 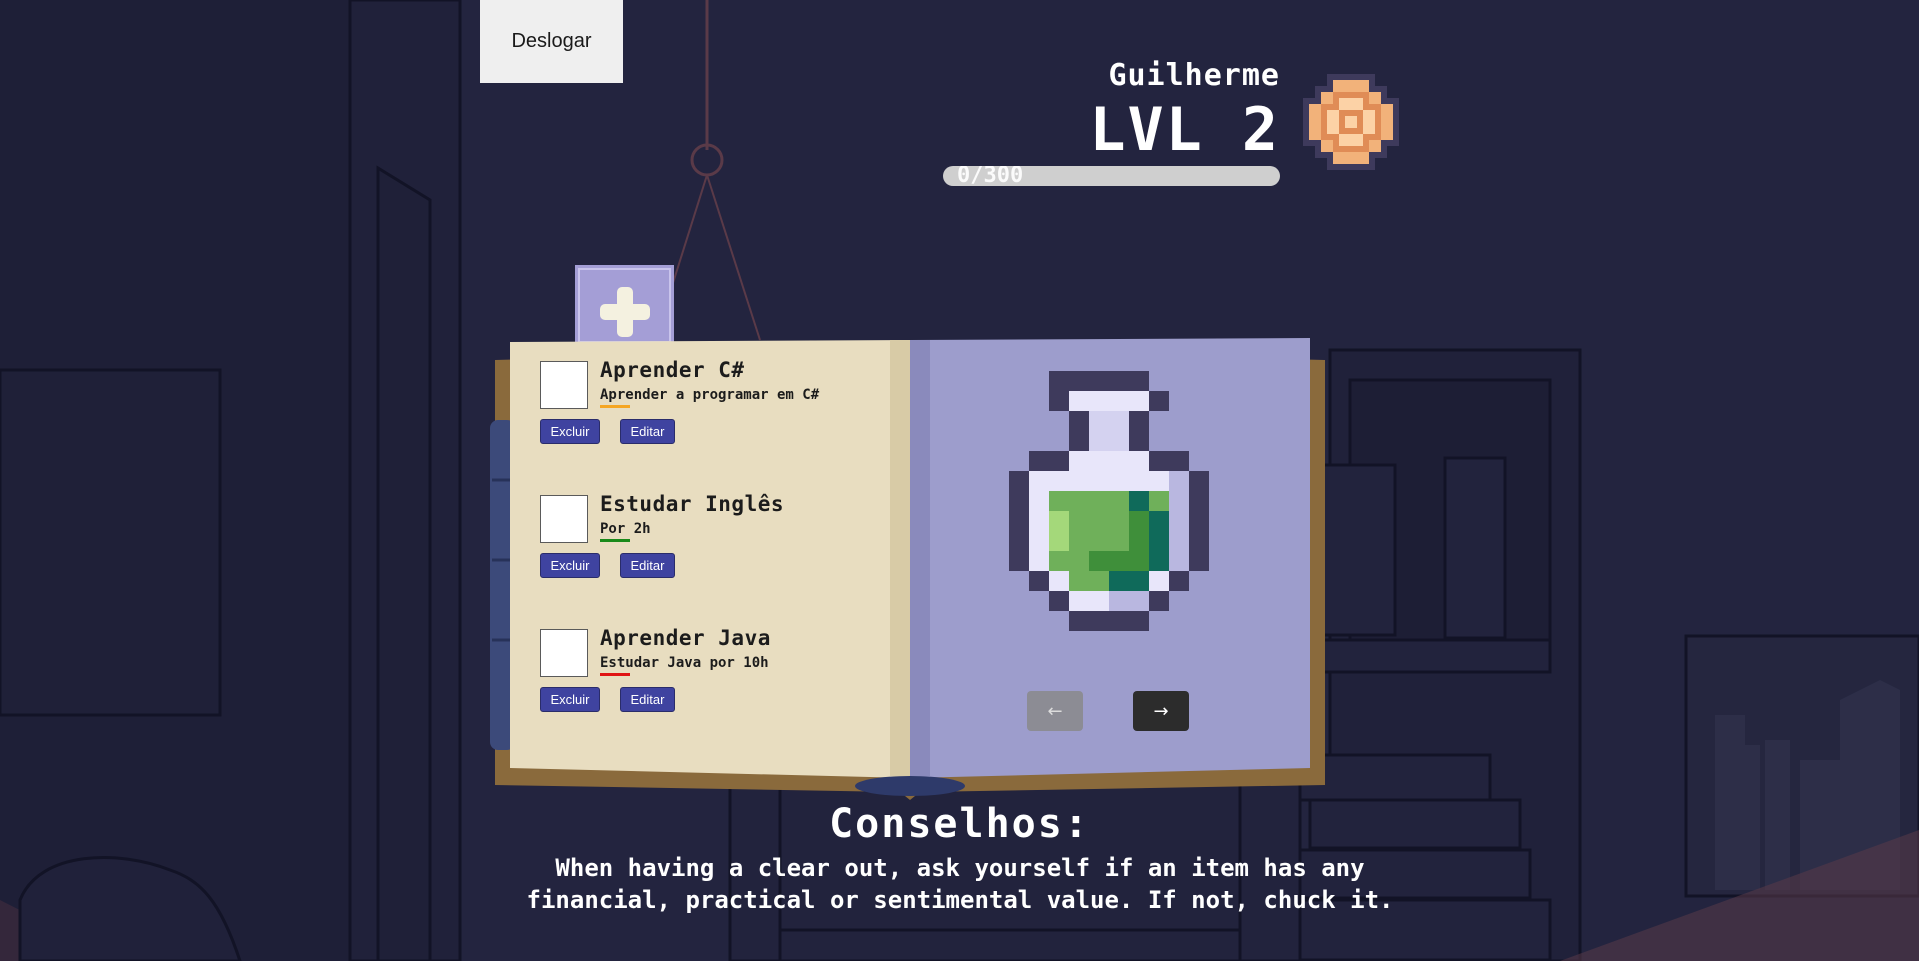 I want to click on xp-progress-bar: 0/300, so click(x=1111, y=176).